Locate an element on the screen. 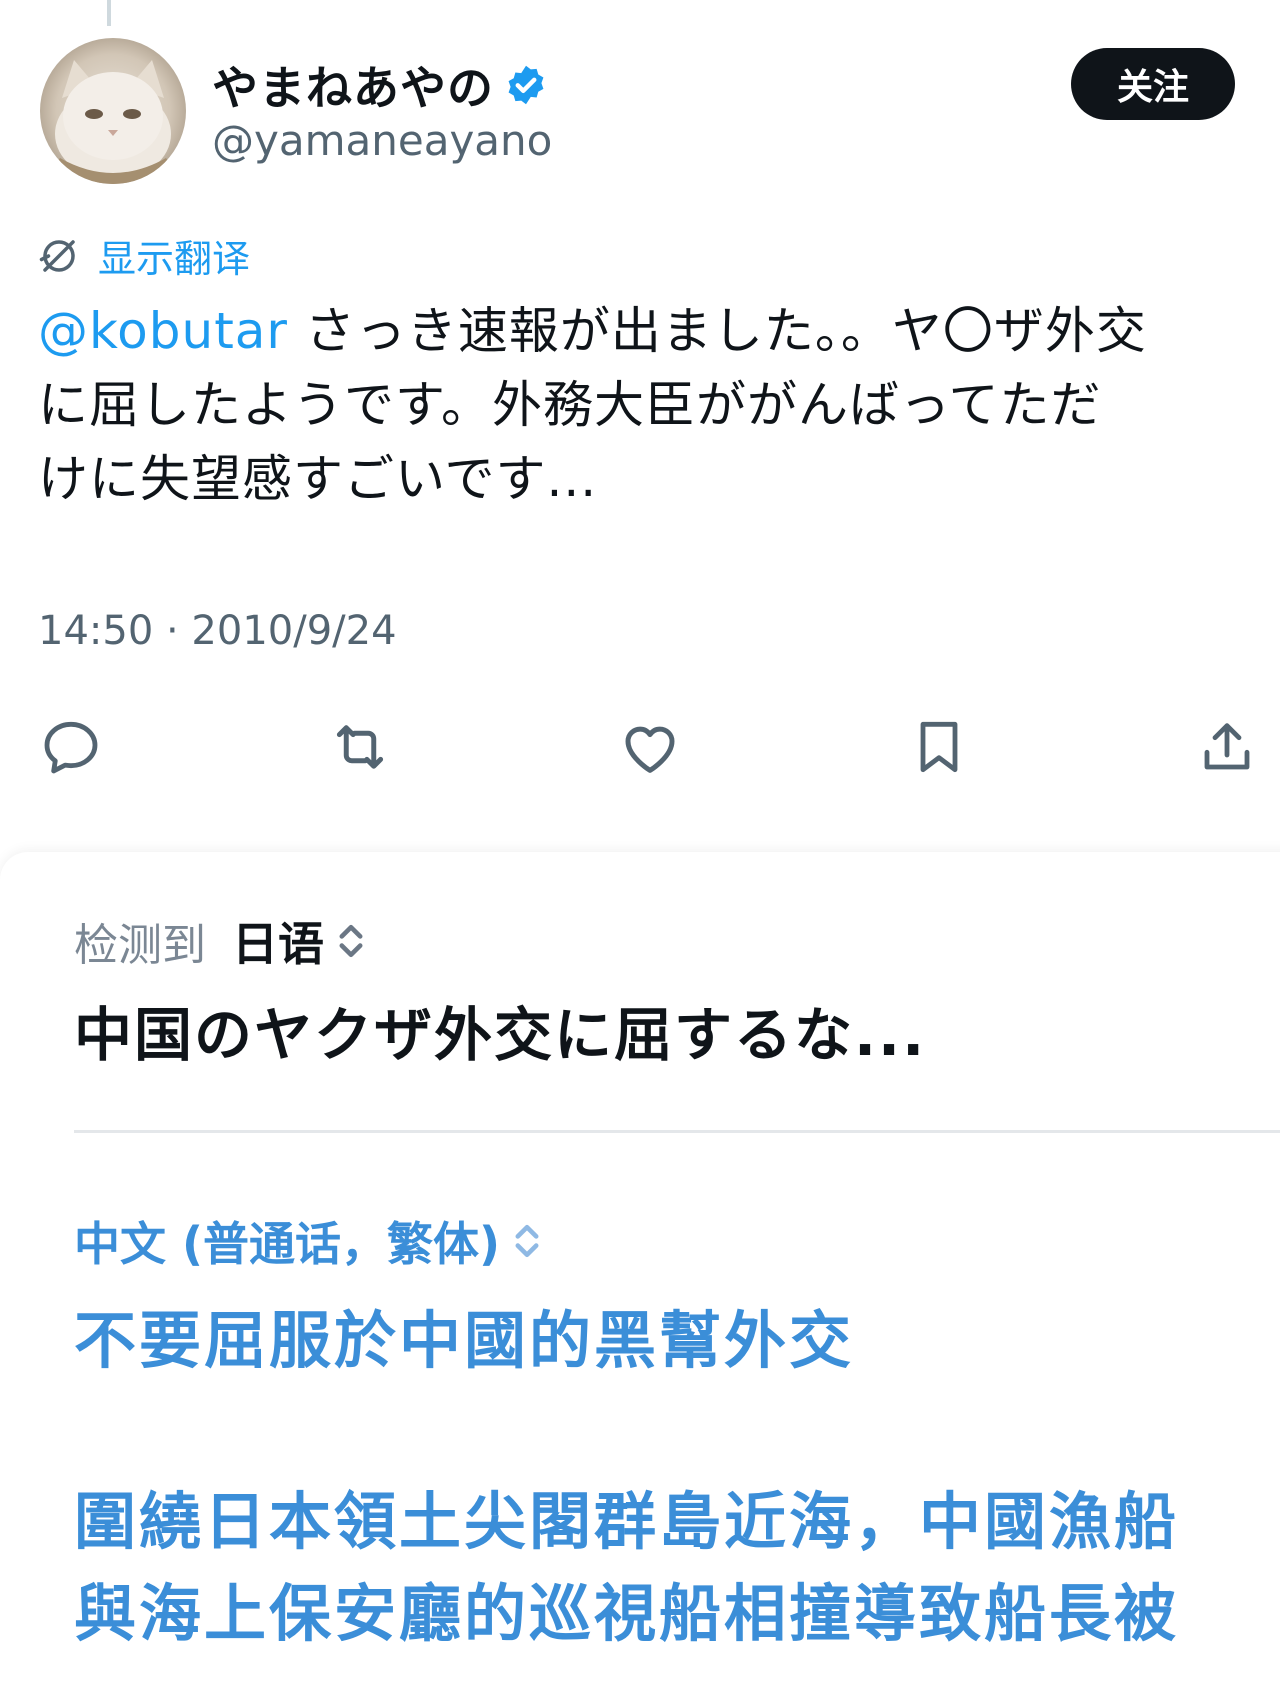 Image resolution: width=1280 pixels, height=1706 pixels. author-name-row: やまねあやの is located at coordinates (380, 85).